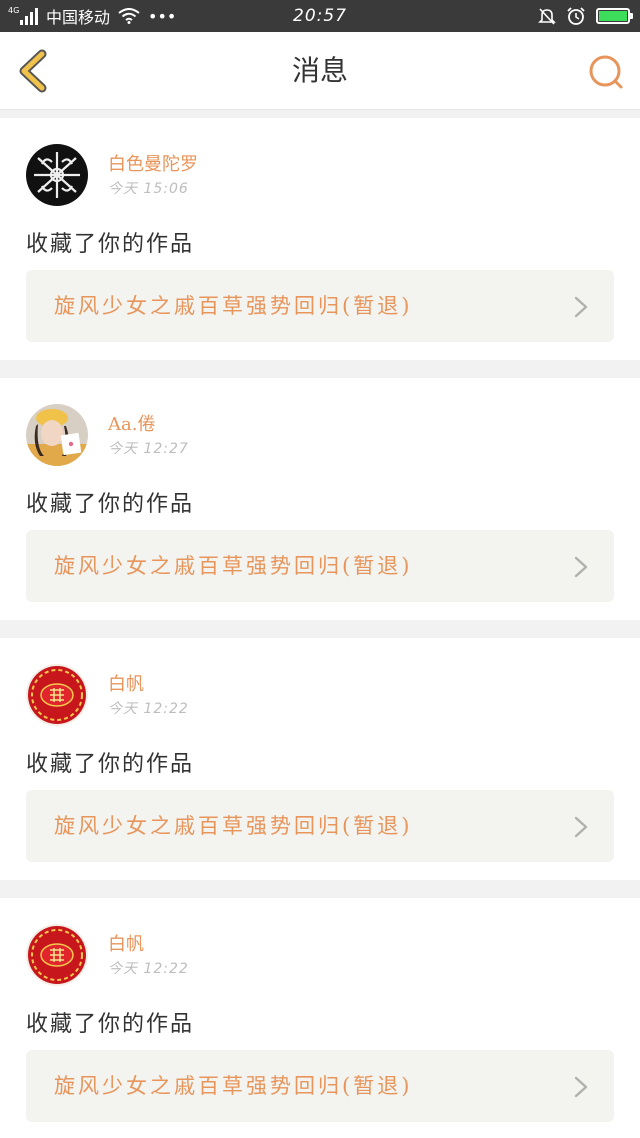 This screenshot has width=640, height=1138. What do you see at coordinates (576, 16) in the screenshot?
I see `alarm-icon` at bounding box center [576, 16].